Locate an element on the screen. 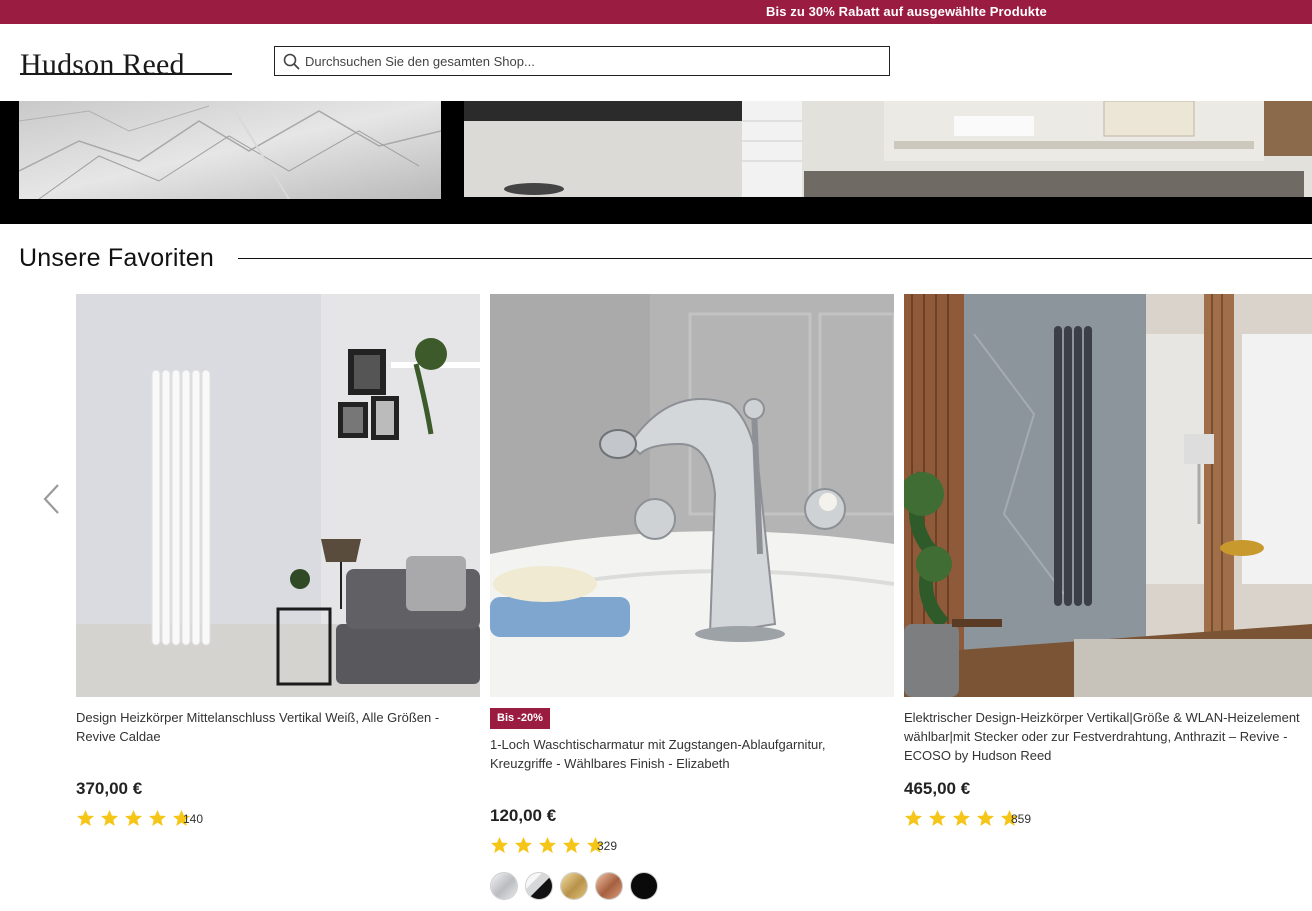 Image resolution: width=1312 pixels, height=911 pixels. swatch-chrome-black is located at coordinates (539, 886).